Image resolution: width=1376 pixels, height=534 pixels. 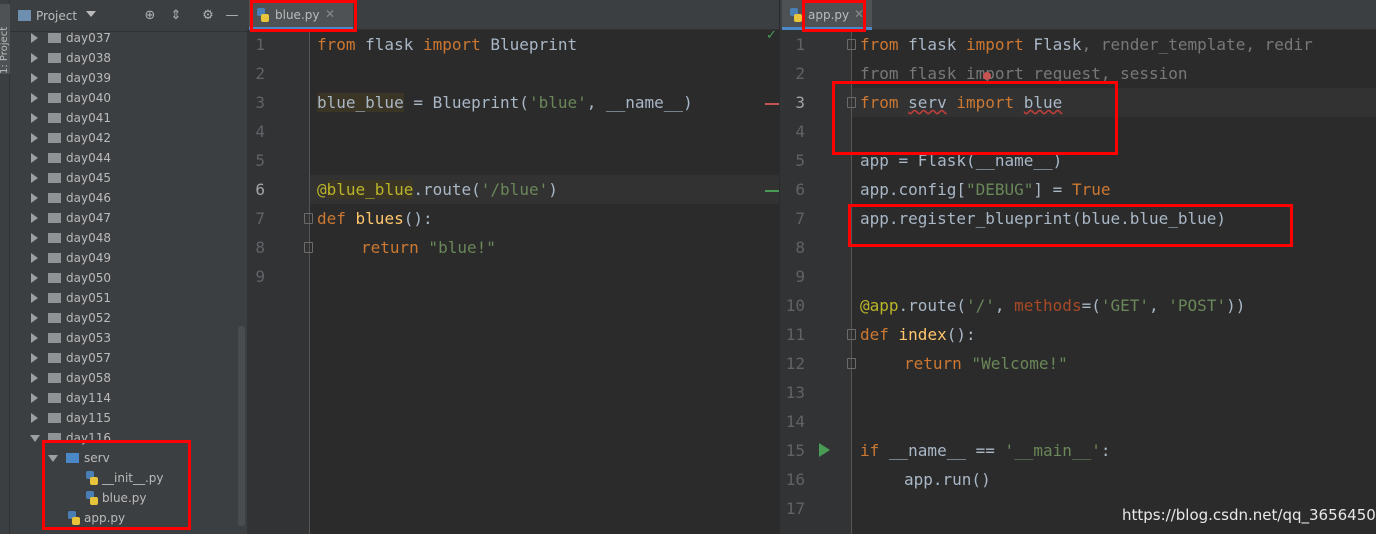 What do you see at coordinates (824, 450) in the screenshot?
I see `run-icon` at bounding box center [824, 450].